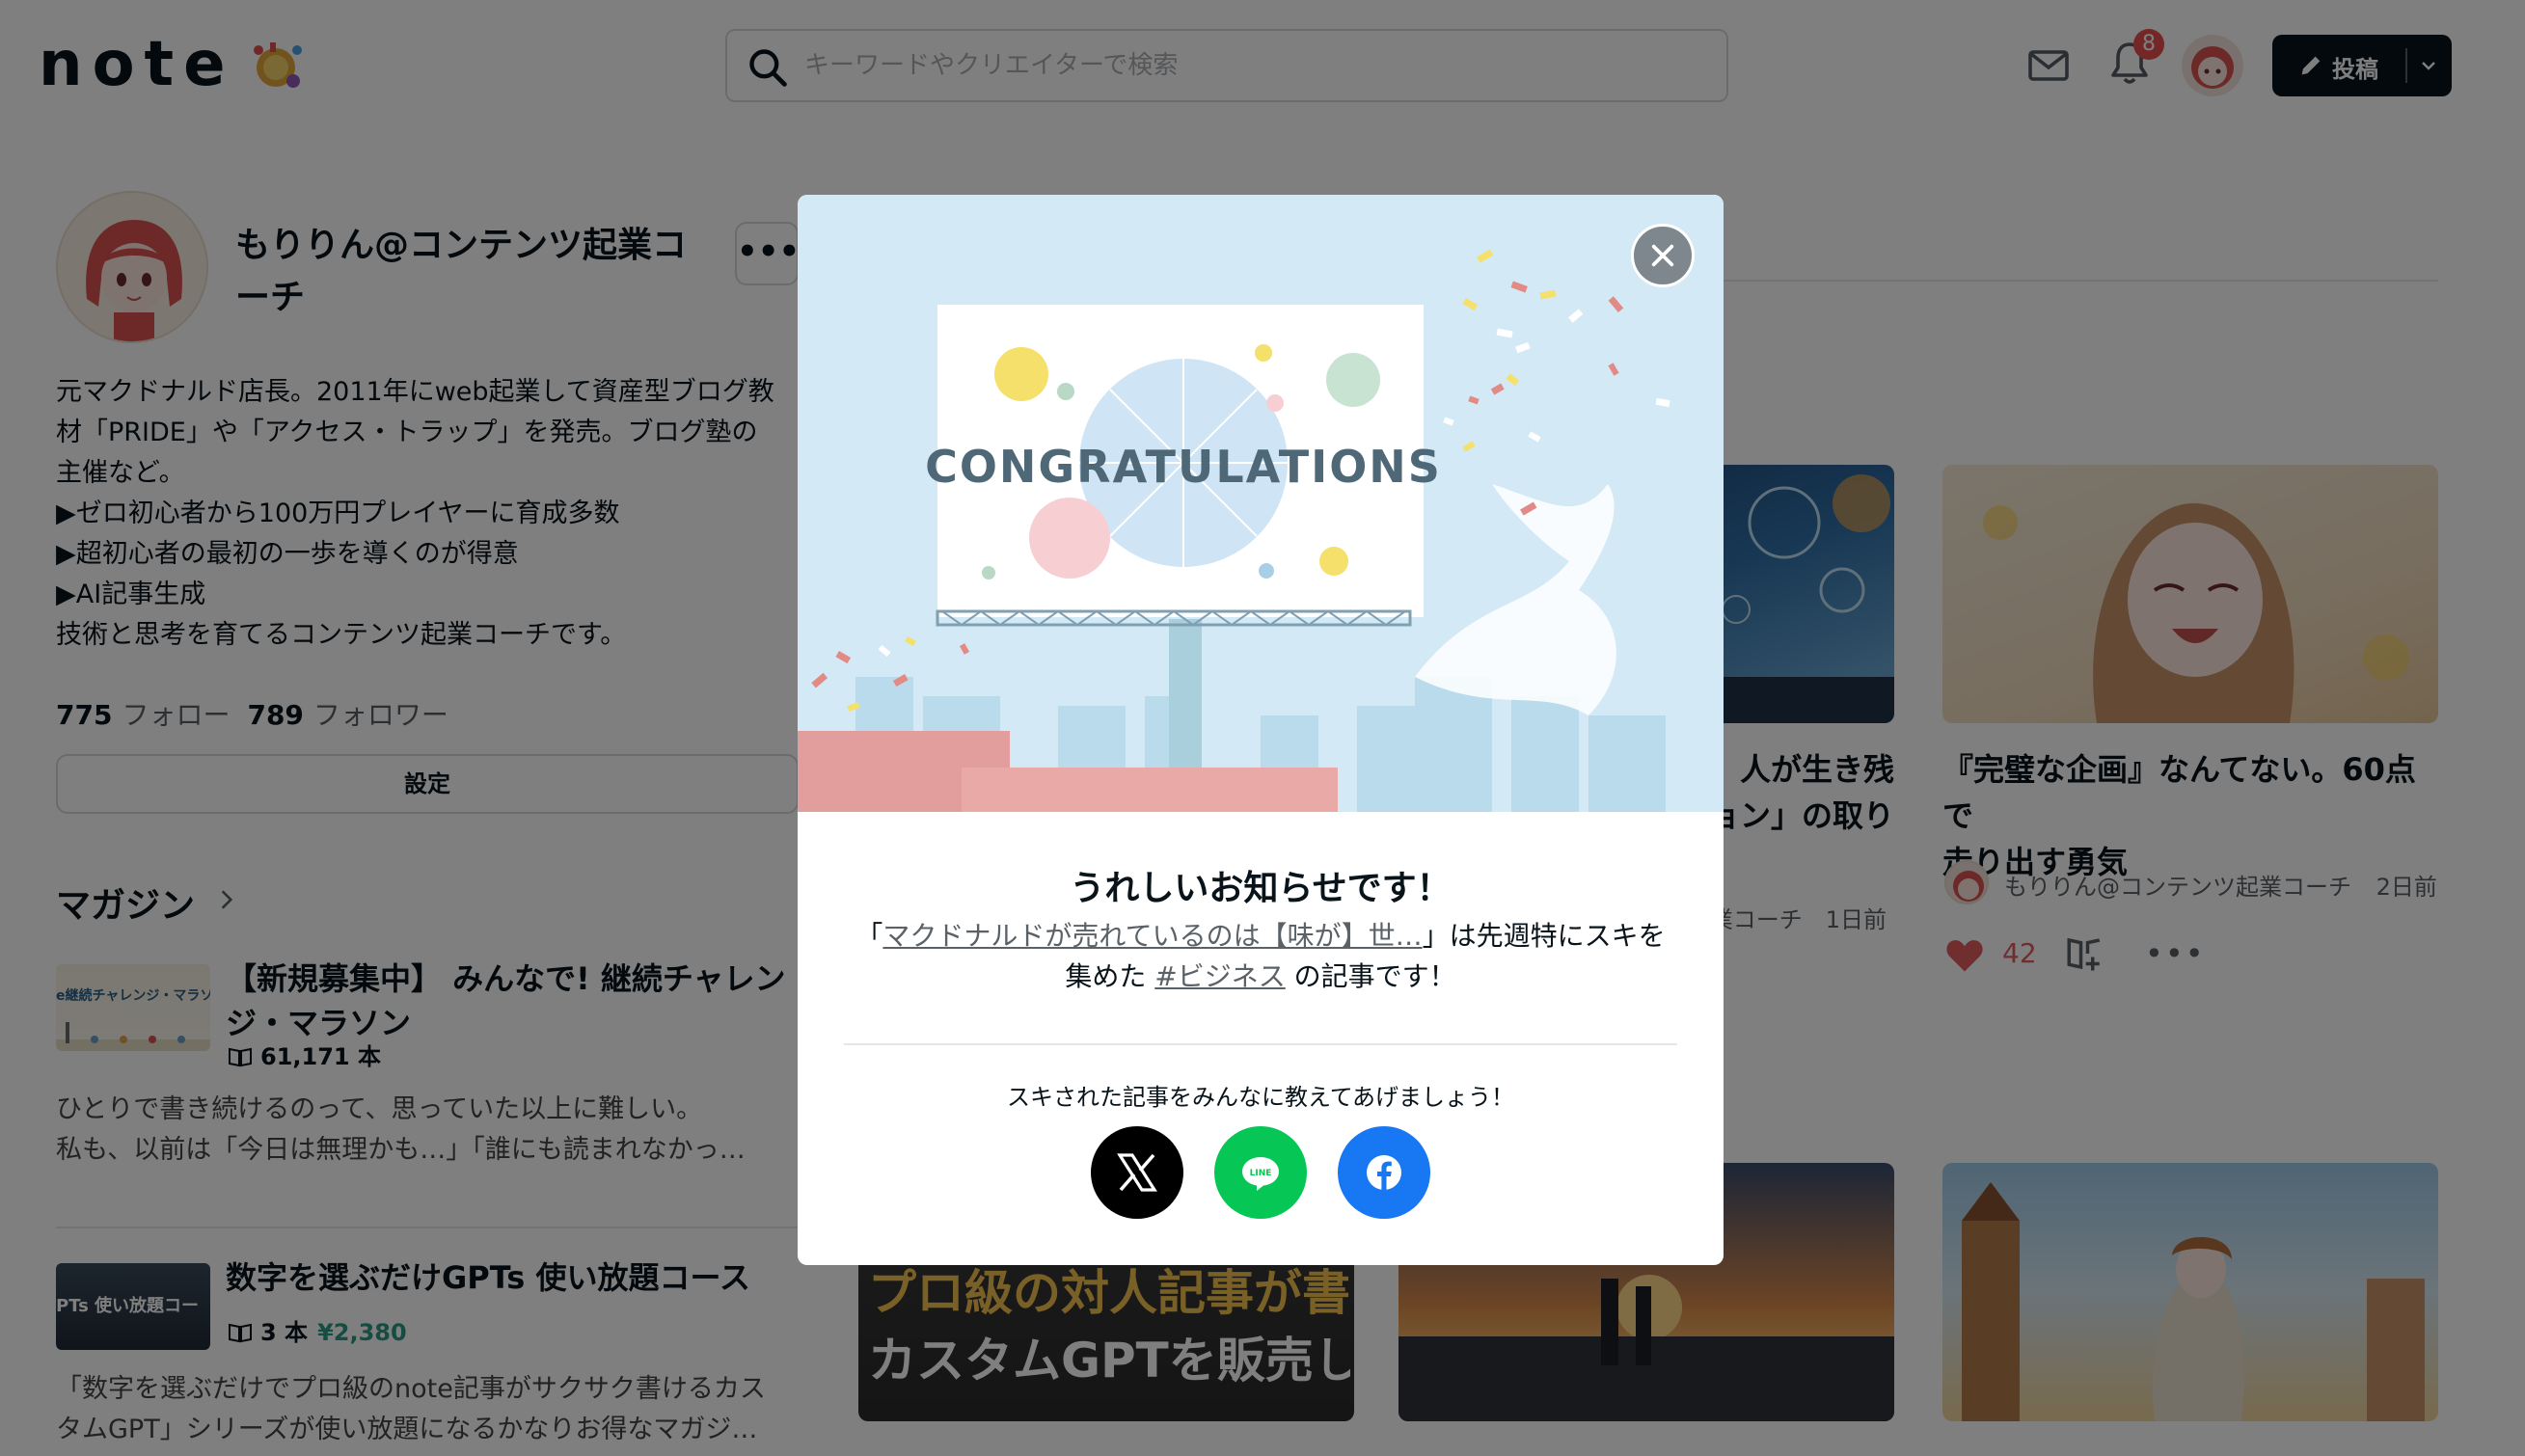  I want to click on close-icon, so click(1662, 255).